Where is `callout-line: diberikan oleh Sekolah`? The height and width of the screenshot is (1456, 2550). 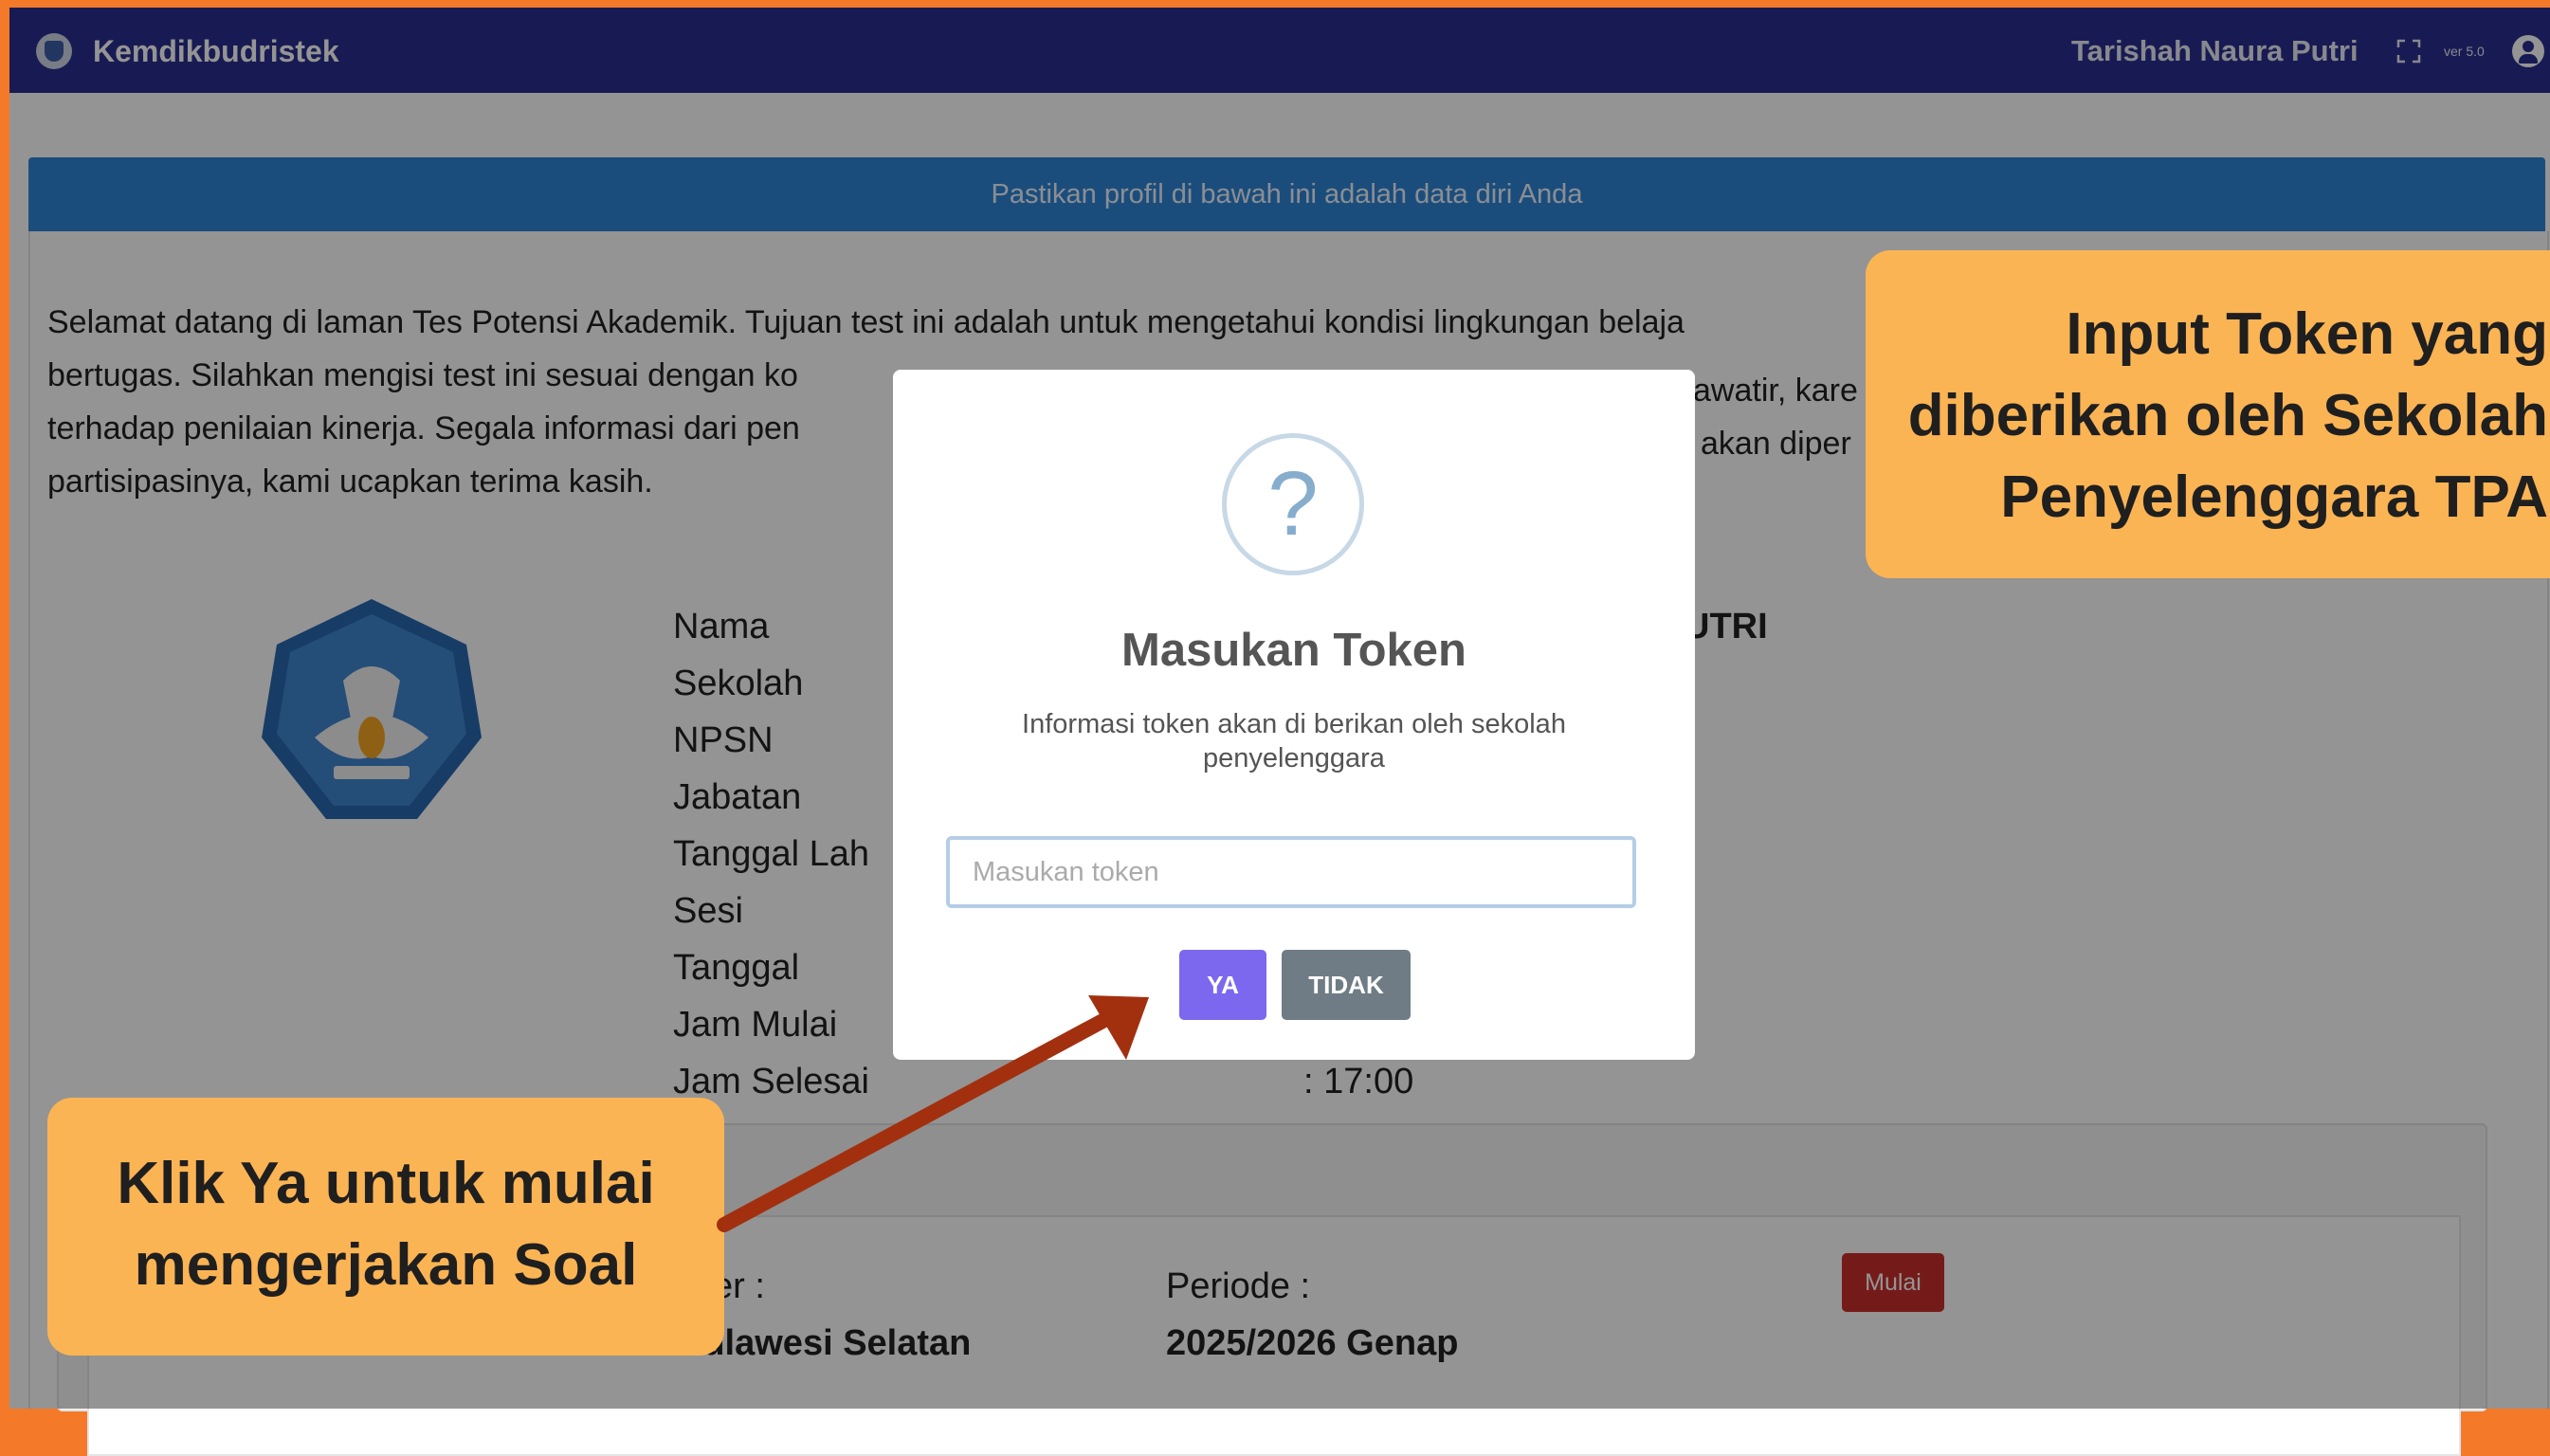 callout-line: diberikan oleh Sekolah is located at coordinates (2228, 415).